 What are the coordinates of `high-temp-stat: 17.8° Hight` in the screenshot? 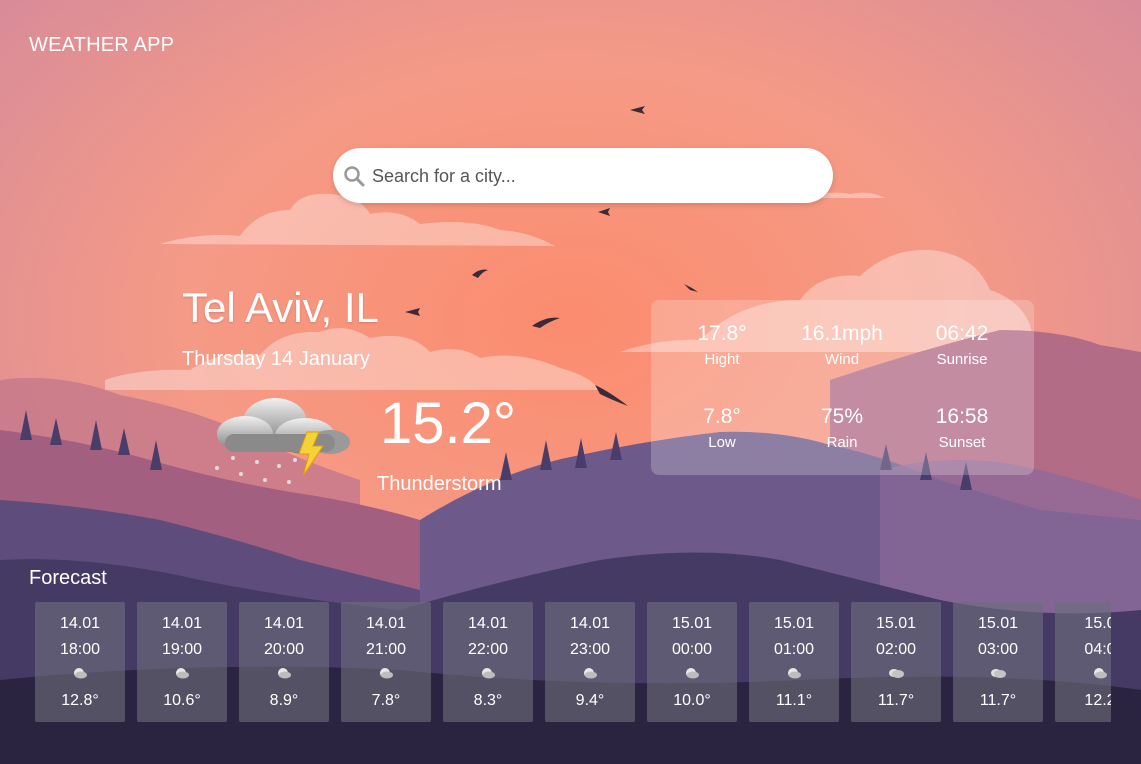 It's located at (722, 345).